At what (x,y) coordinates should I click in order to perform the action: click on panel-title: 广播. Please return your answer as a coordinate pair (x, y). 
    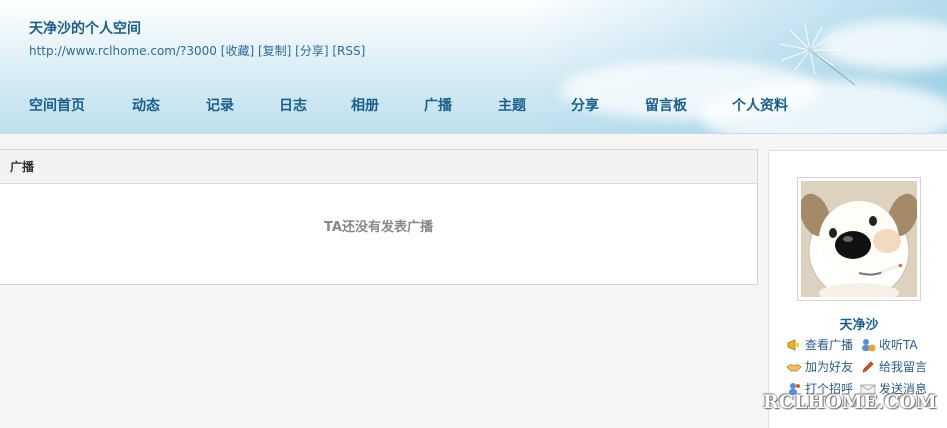
    Looking at the image, I should click on (378, 167).